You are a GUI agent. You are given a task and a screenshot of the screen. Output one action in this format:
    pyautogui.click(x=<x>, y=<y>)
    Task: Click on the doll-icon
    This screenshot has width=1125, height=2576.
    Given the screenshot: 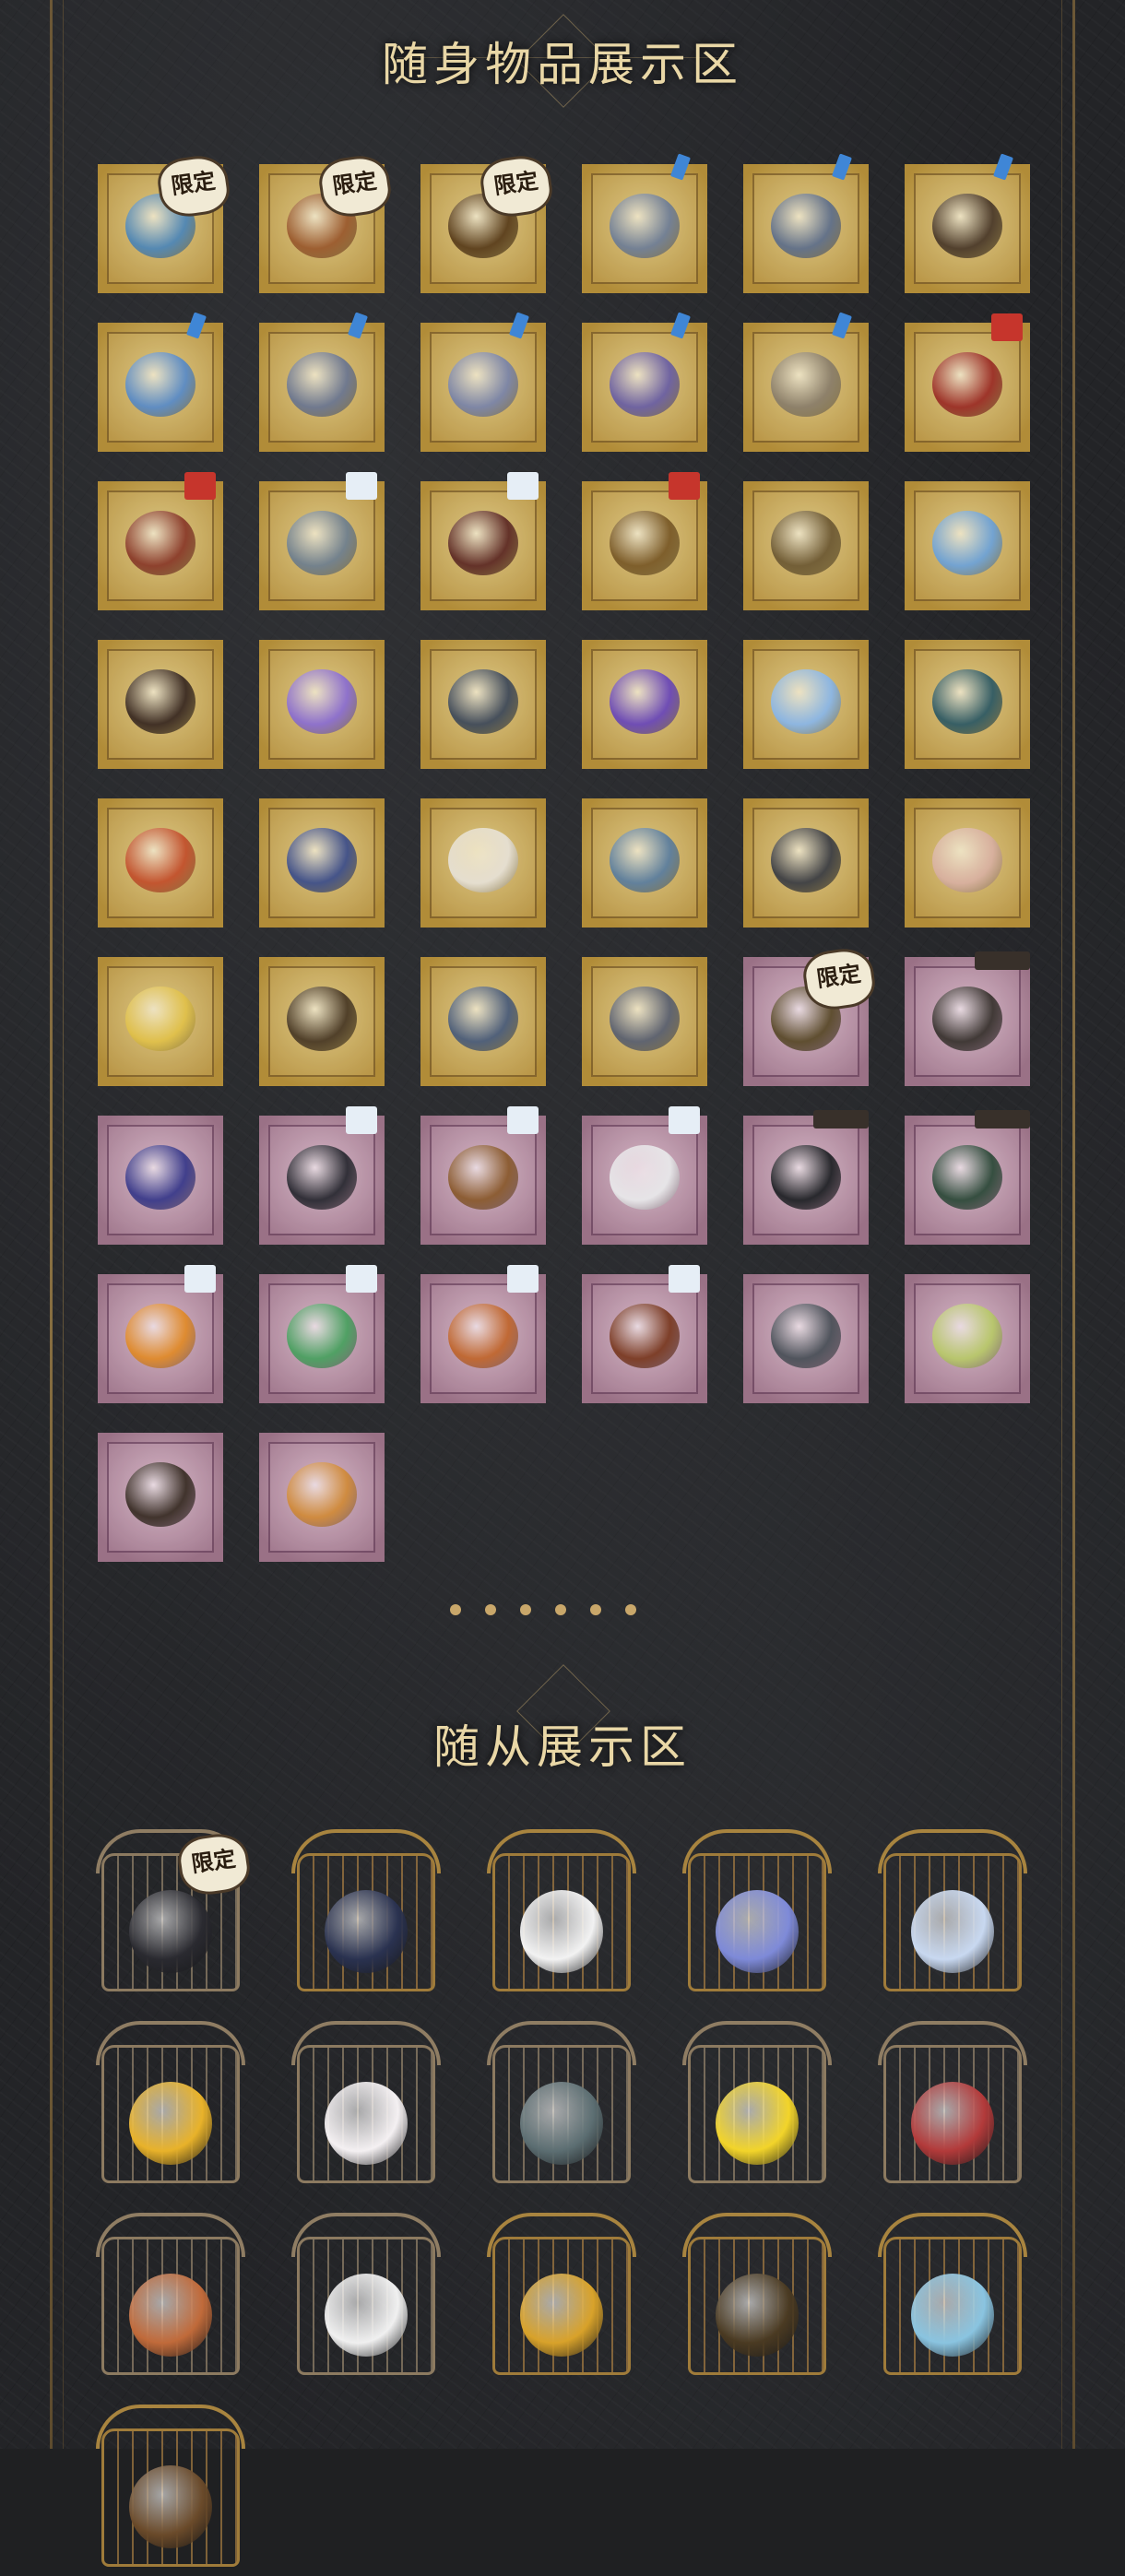 What is the action you would take?
    pyautogui.click(x=160, y=543)
    